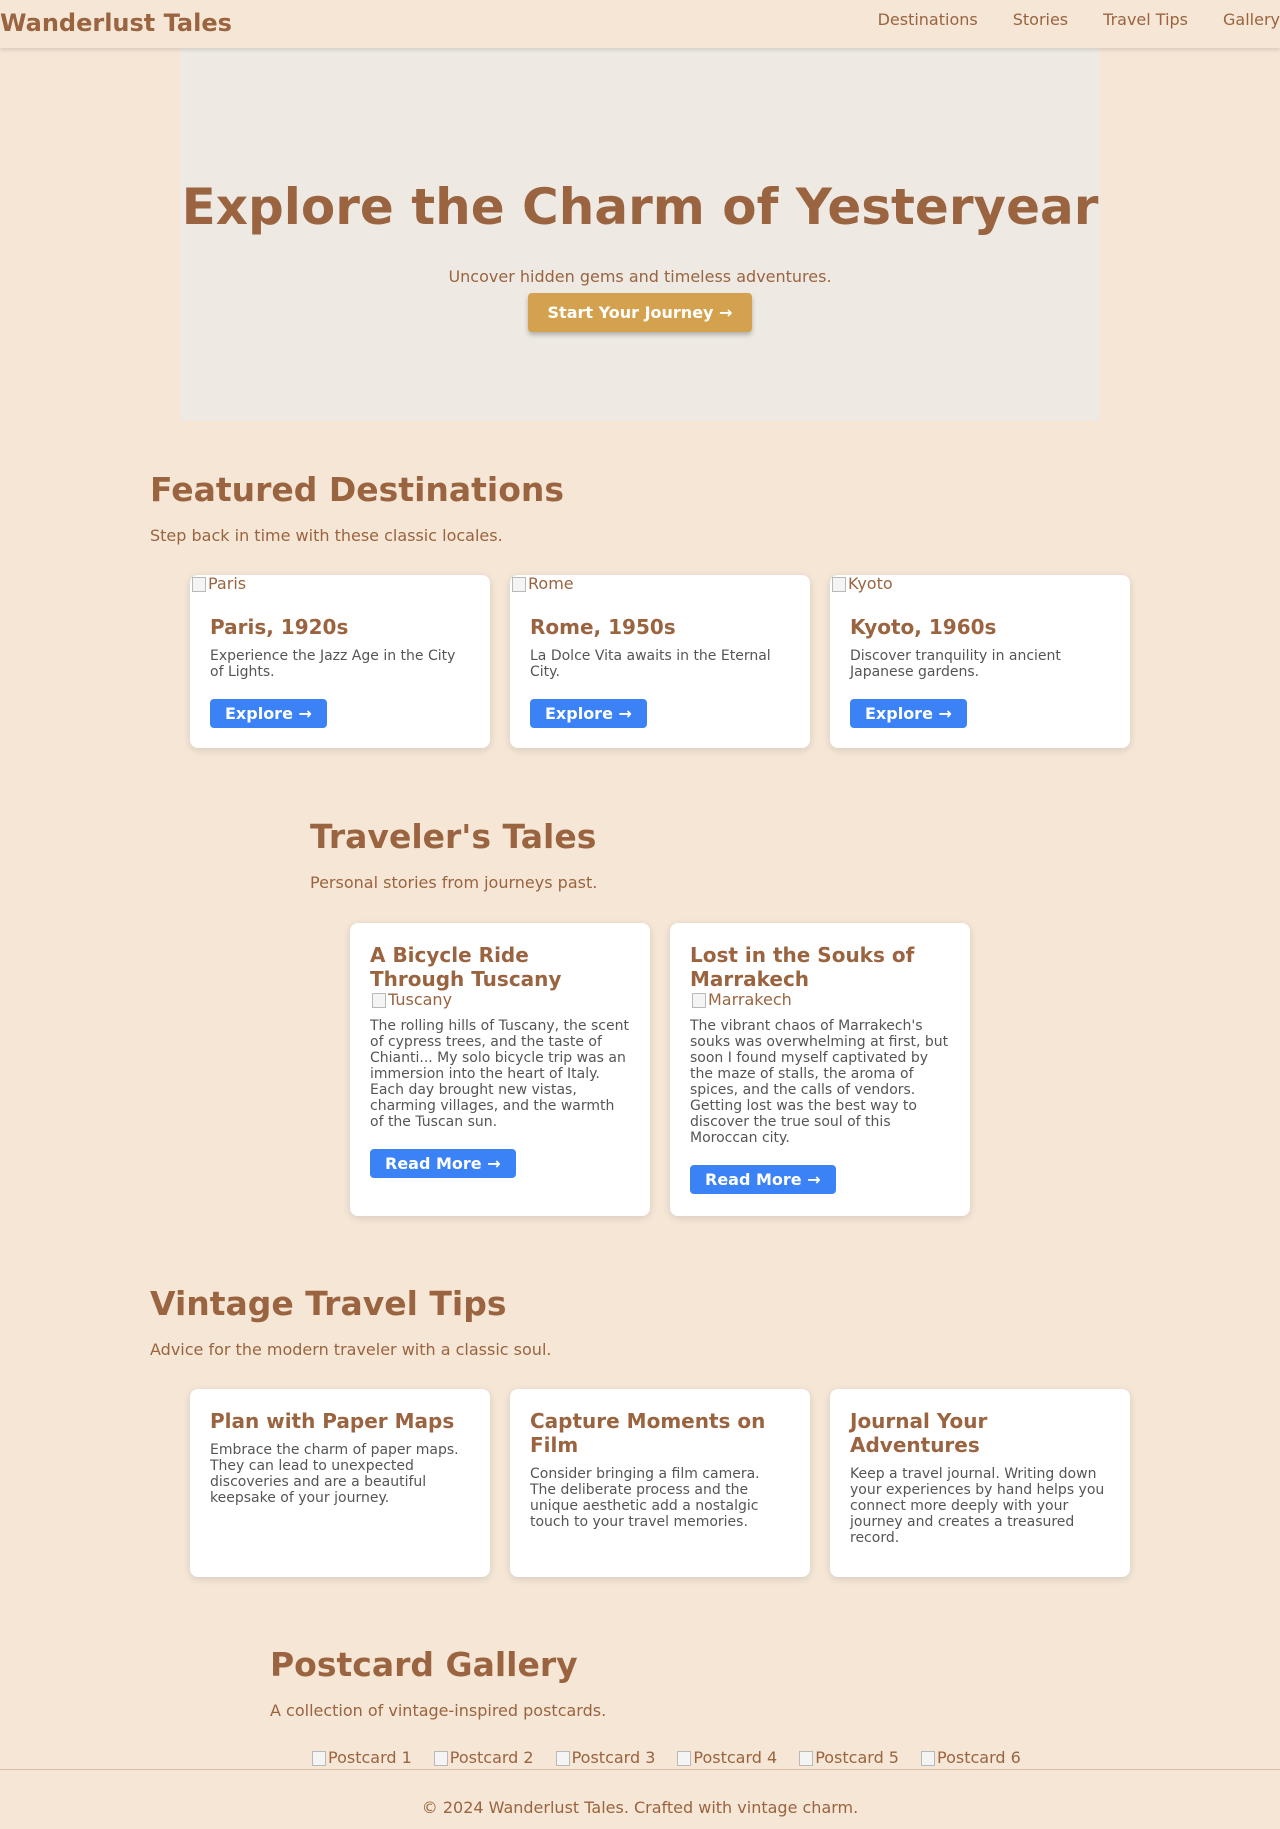  Describe the element at coordinates (1251, 19) in the screenshot. I see `nav-link-gallery: Gallery` at that location.